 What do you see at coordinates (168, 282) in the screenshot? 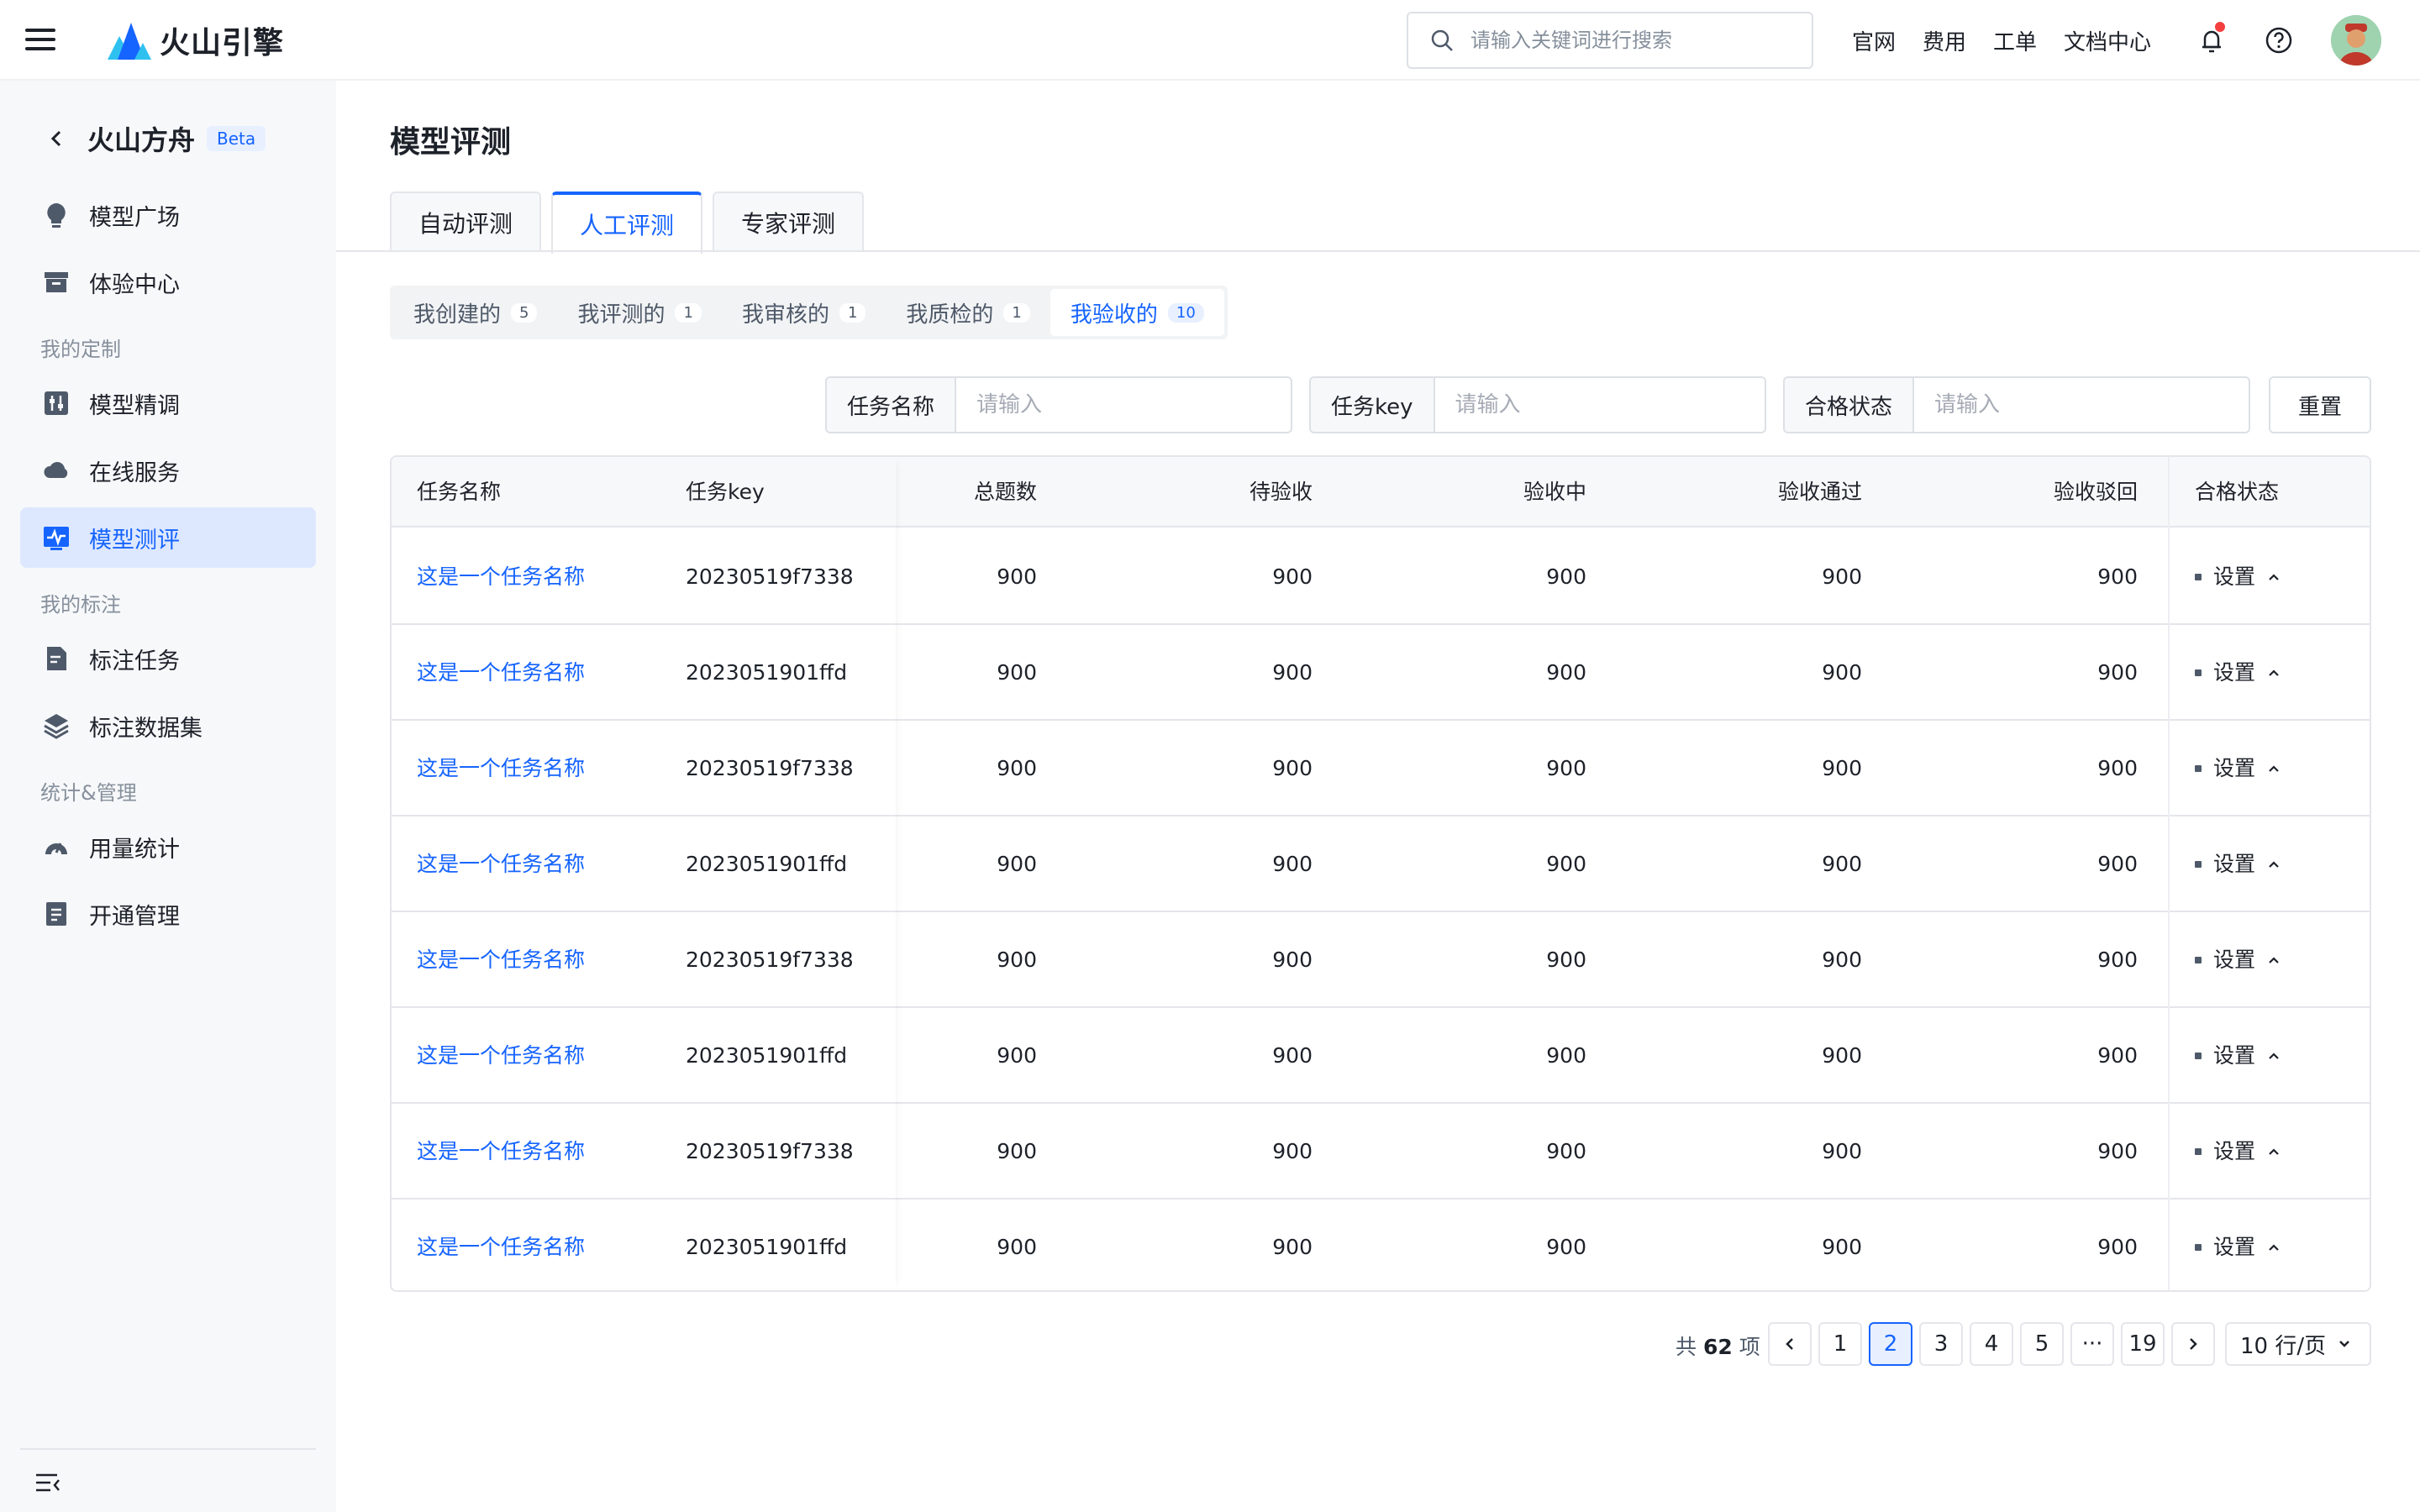
I see `sidebar-item-experience-center: 体验中心` at bounding box center [168, 282].